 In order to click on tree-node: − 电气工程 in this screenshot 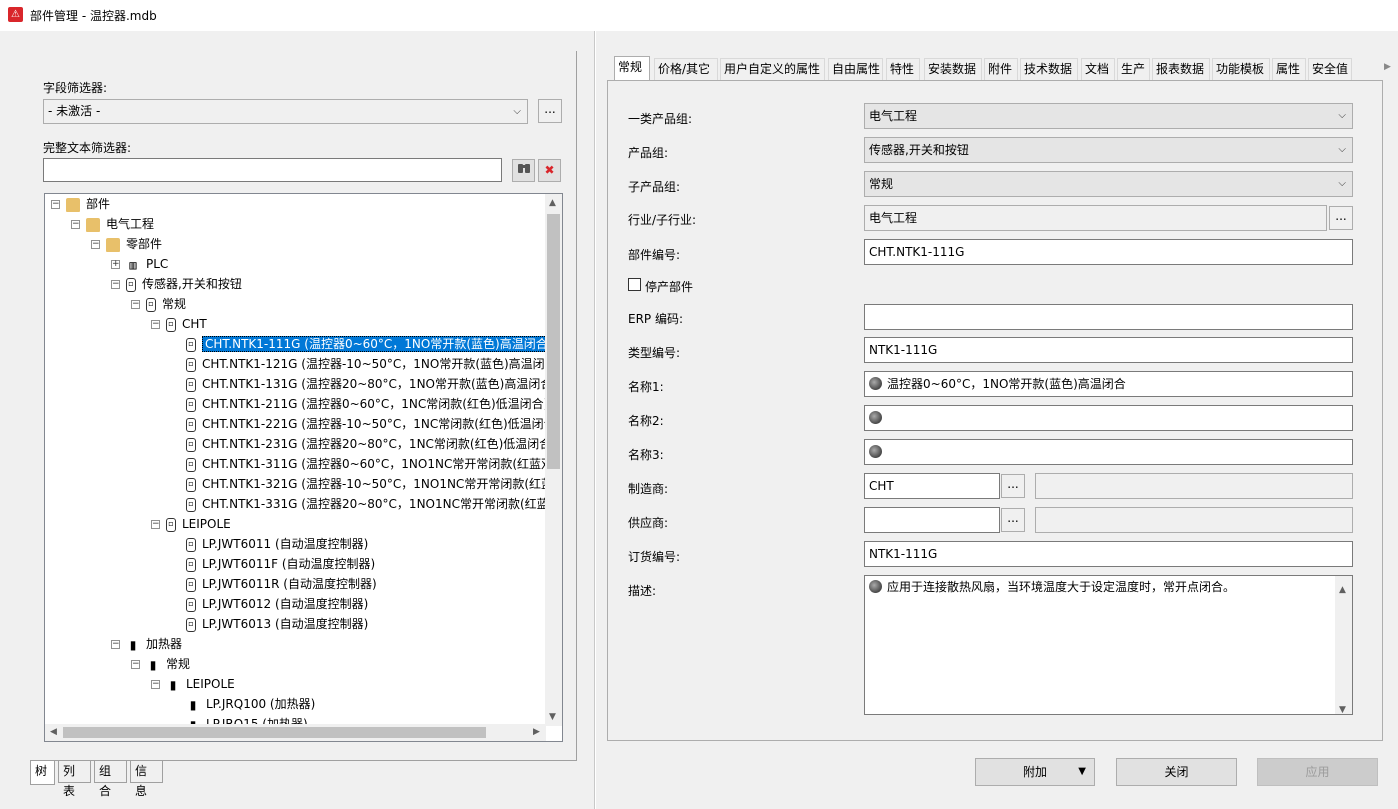, I will do `click(112, 224)`.